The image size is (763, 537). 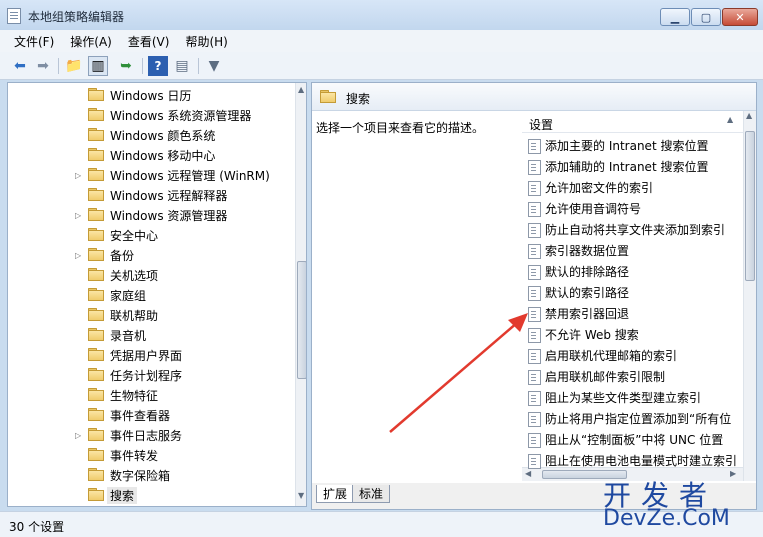 What do you see at coordinates (634, 292) in the screenshot?
I see `setting-row: 默认的索引路径` at bounding box center [634, 292].